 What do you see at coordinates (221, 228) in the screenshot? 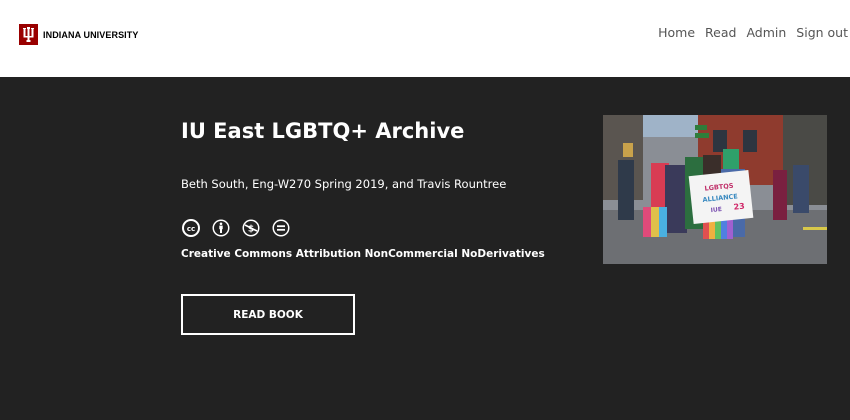
I see `attribution-icon` at bounding box center [221, 228].